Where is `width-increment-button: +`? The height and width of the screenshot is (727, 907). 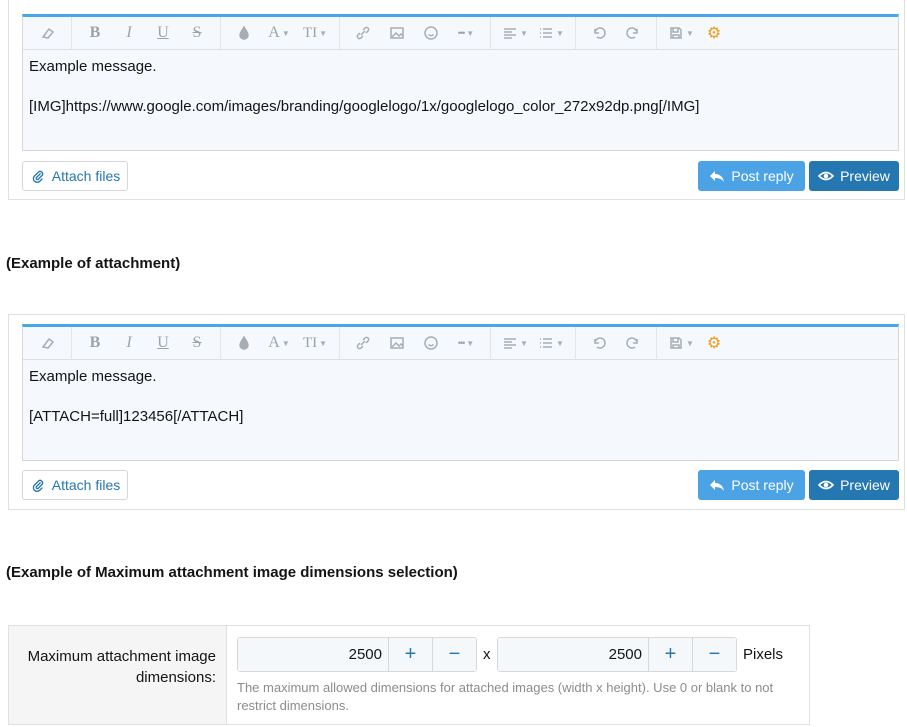 width-increment-button: + is located at coordinates (410, 654).